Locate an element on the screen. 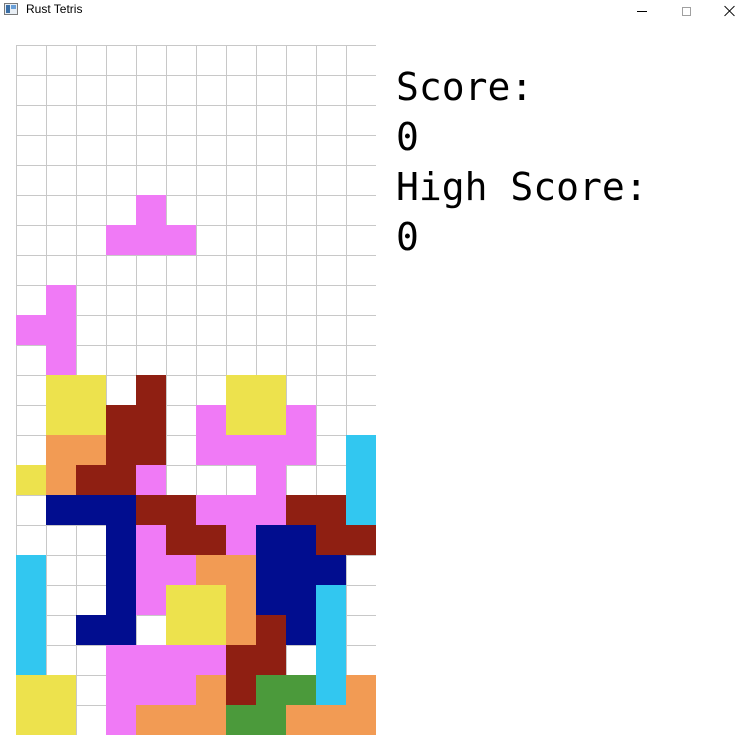  close-button is located at coordinates (730, 11).